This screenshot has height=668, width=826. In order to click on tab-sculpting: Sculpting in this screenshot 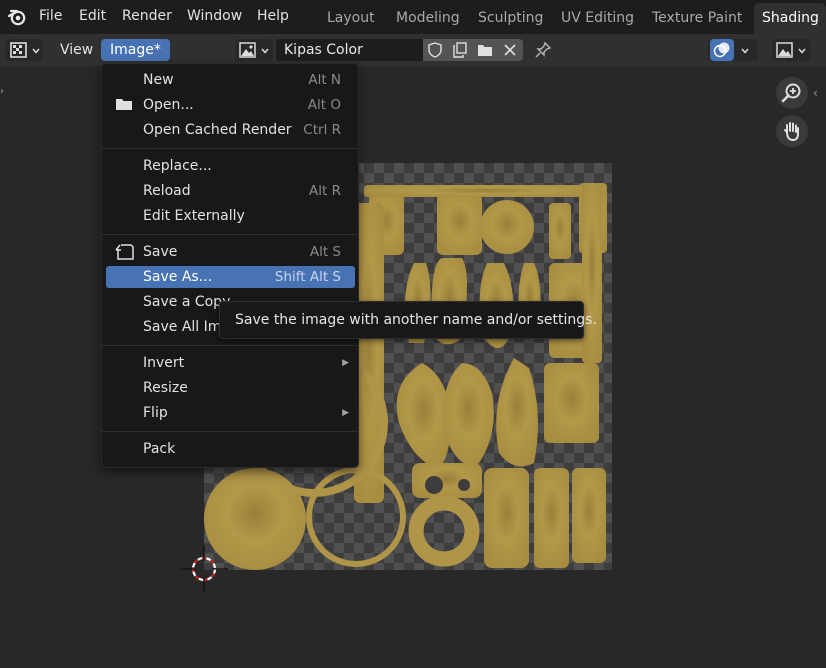, I will do `click(510, 18)`.